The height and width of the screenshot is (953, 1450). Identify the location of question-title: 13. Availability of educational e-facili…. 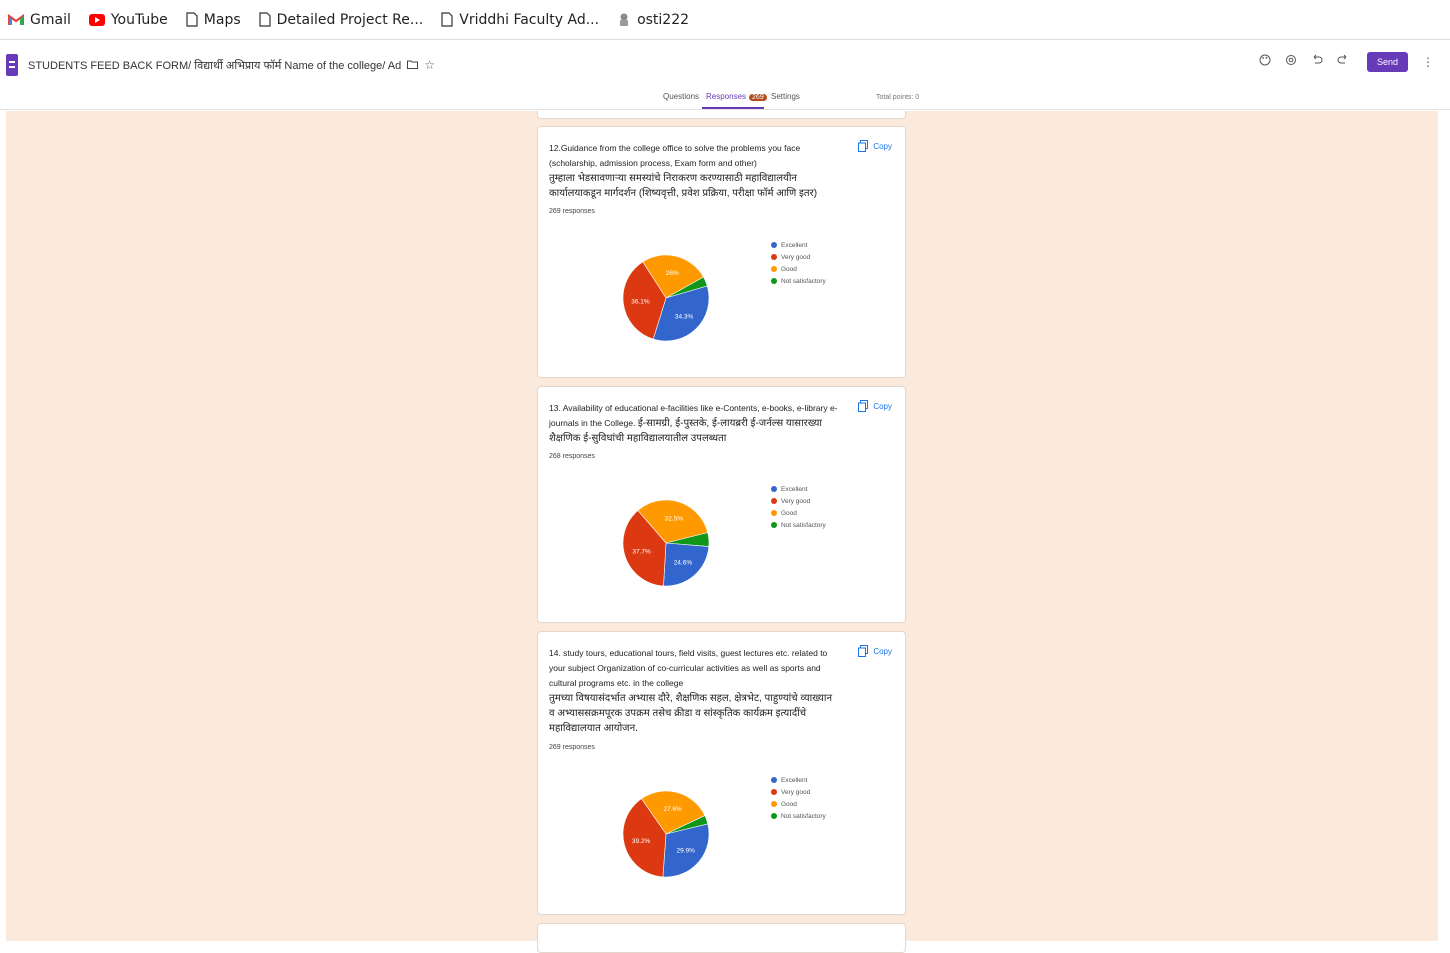
(694, 423).